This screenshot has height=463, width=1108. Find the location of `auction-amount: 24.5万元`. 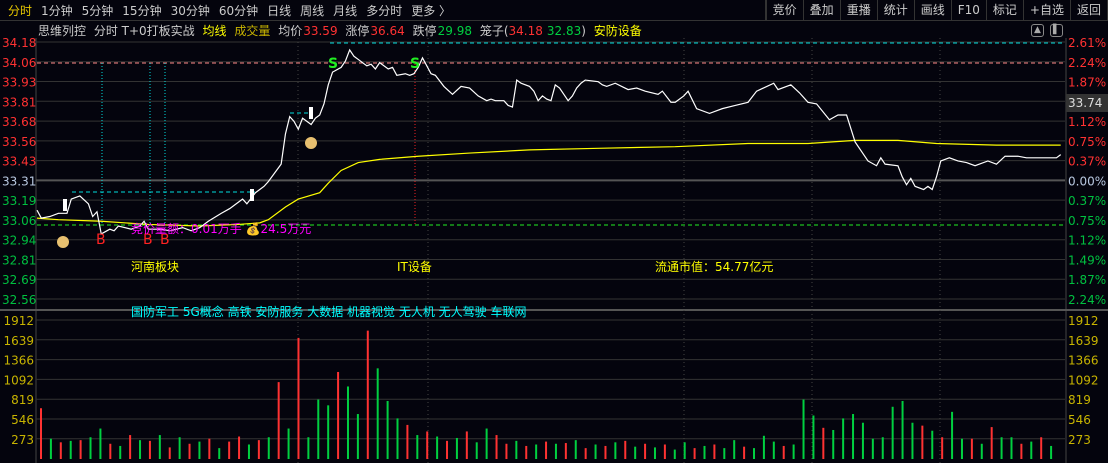

auction-amount: 24.5万元 is located at coordinates (286, 229).